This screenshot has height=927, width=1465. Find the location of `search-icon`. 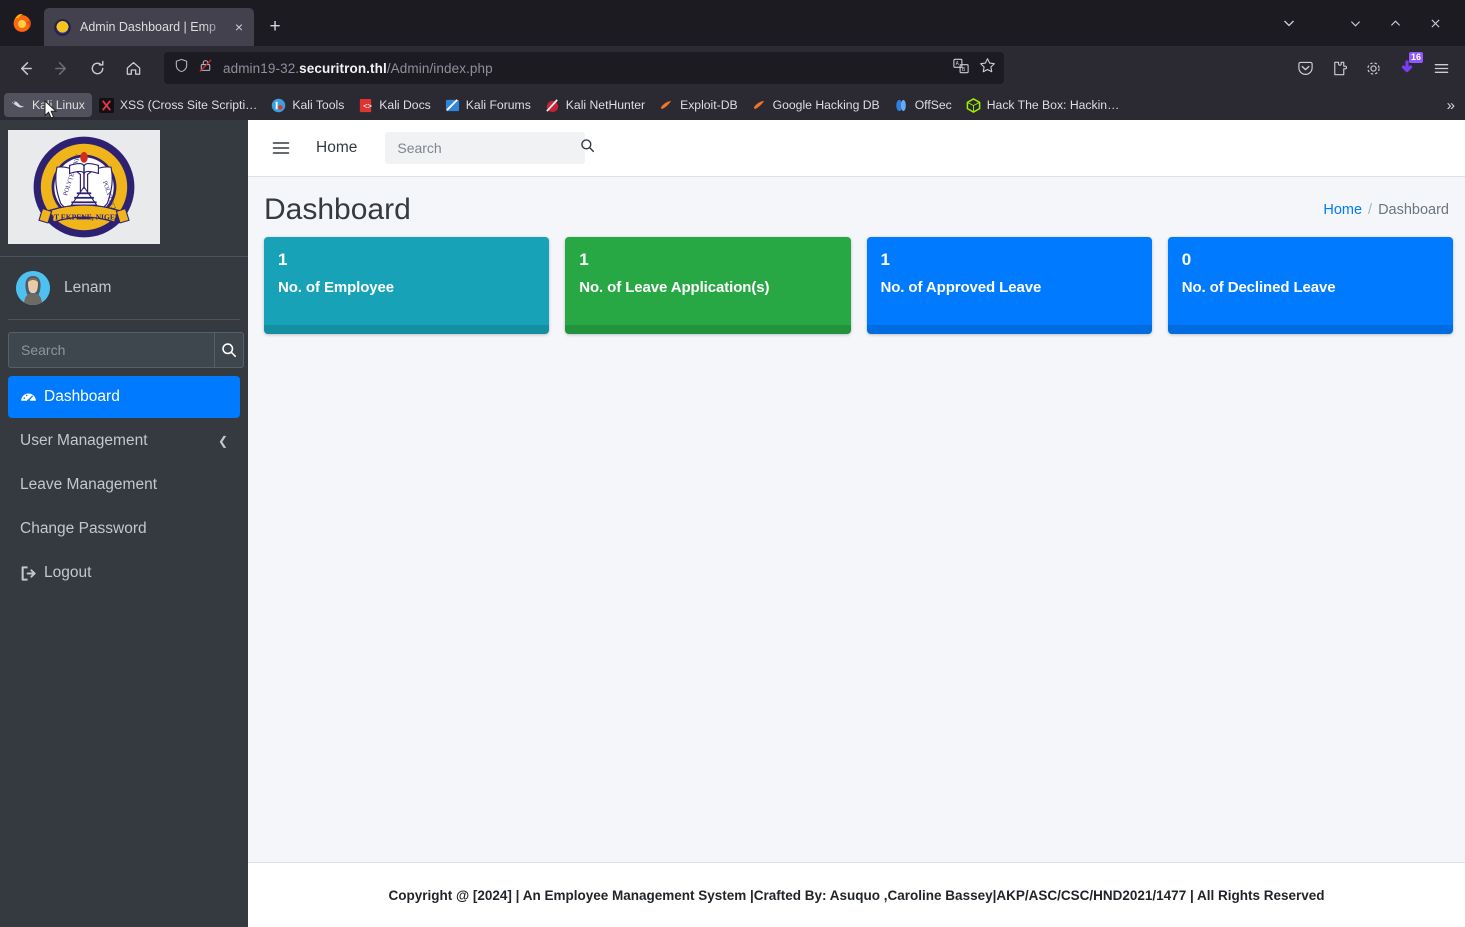

search-icon is located at coordinates (587, 148).